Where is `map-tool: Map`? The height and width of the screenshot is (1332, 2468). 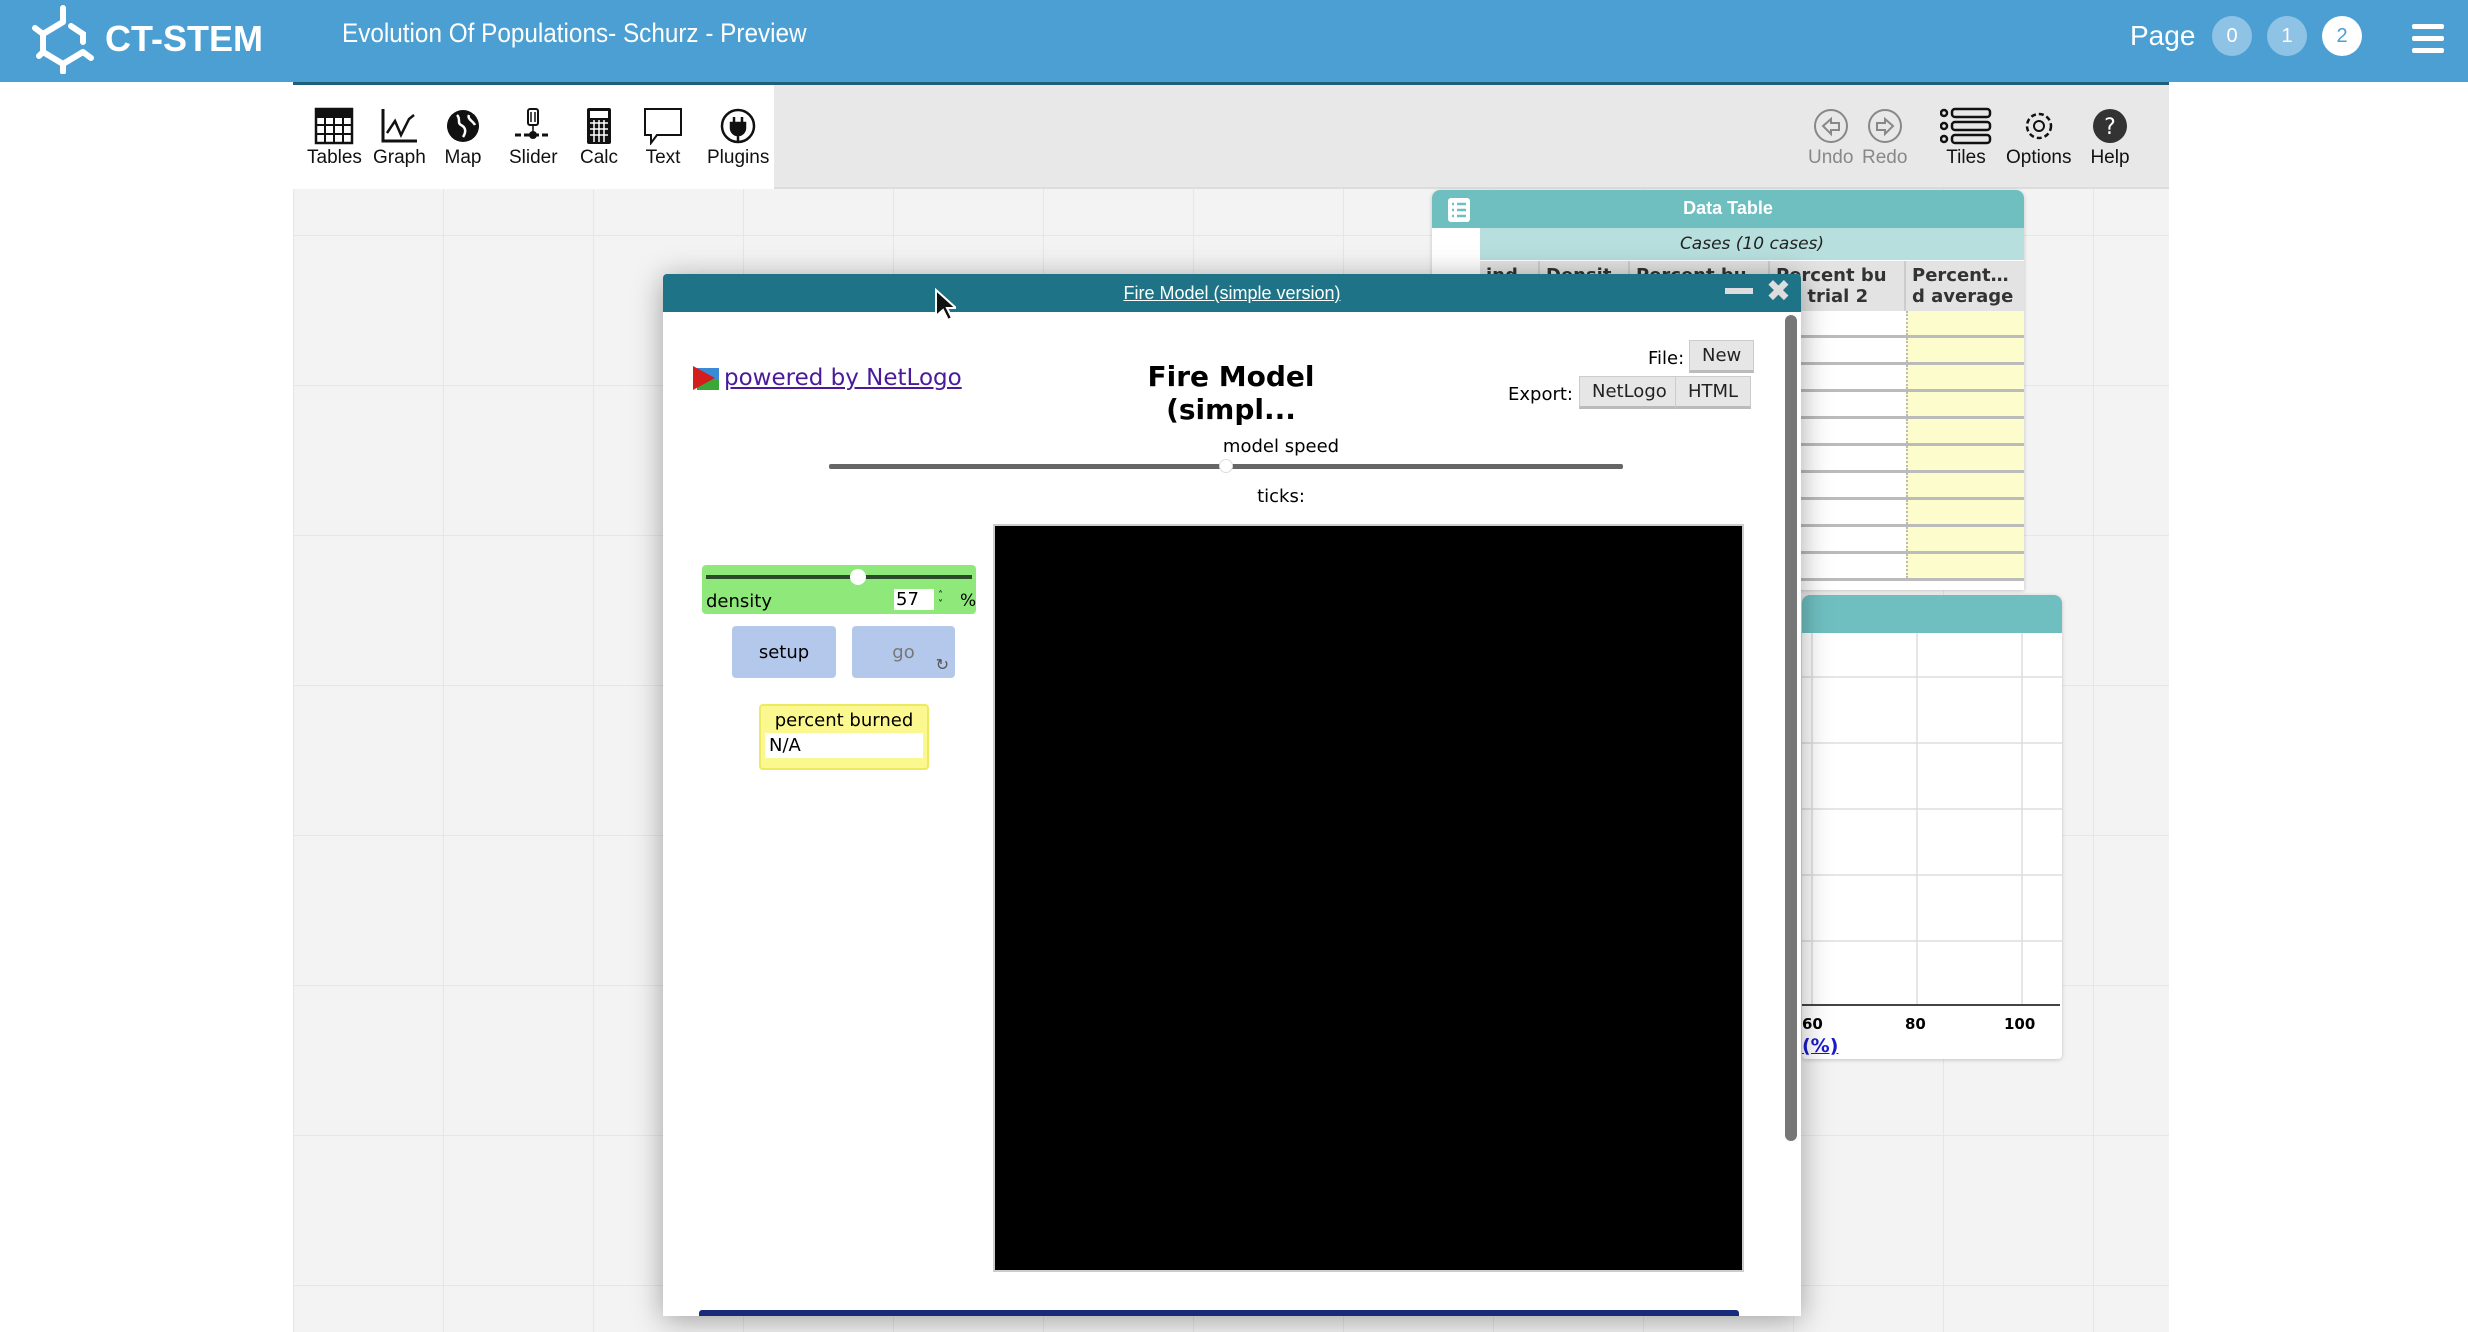
map-tool: Map is located at coordinates (463, 138).